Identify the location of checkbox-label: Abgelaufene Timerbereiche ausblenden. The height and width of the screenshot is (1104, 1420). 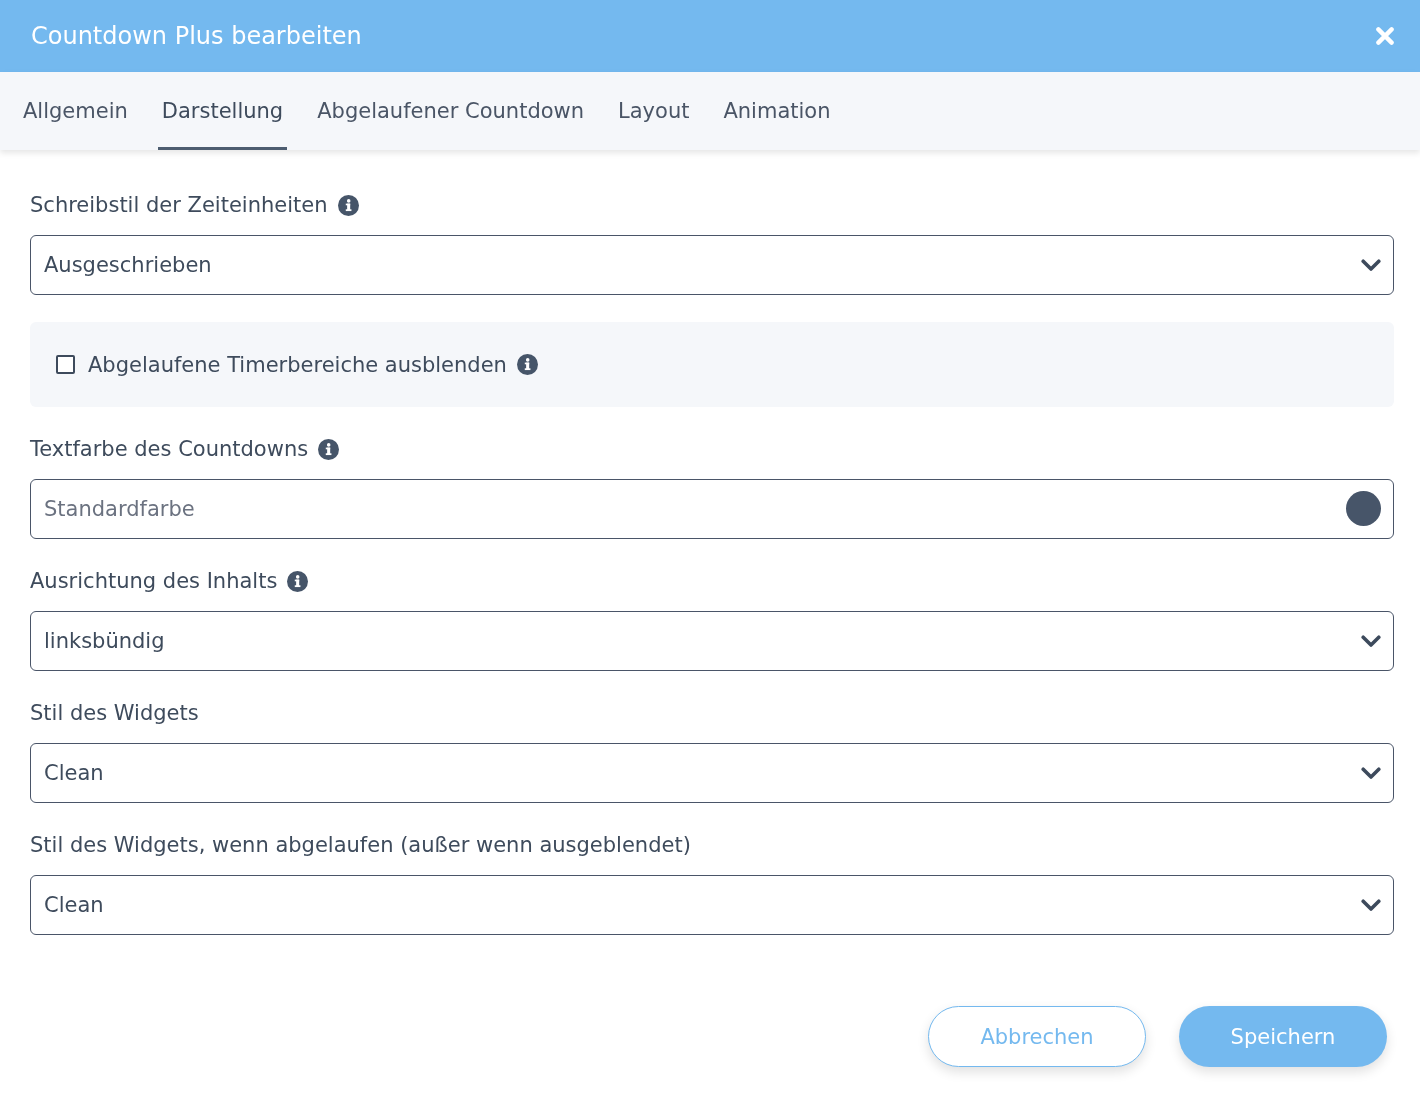
(297, 364).